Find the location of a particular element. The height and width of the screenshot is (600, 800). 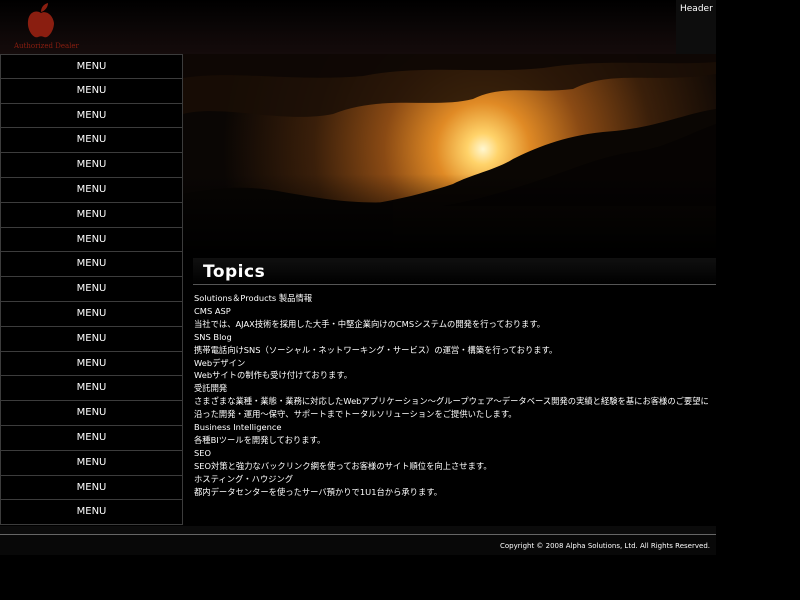

apple-authorized-dealer-logo: Authorized Dealer is located at coordinates (46, 27).